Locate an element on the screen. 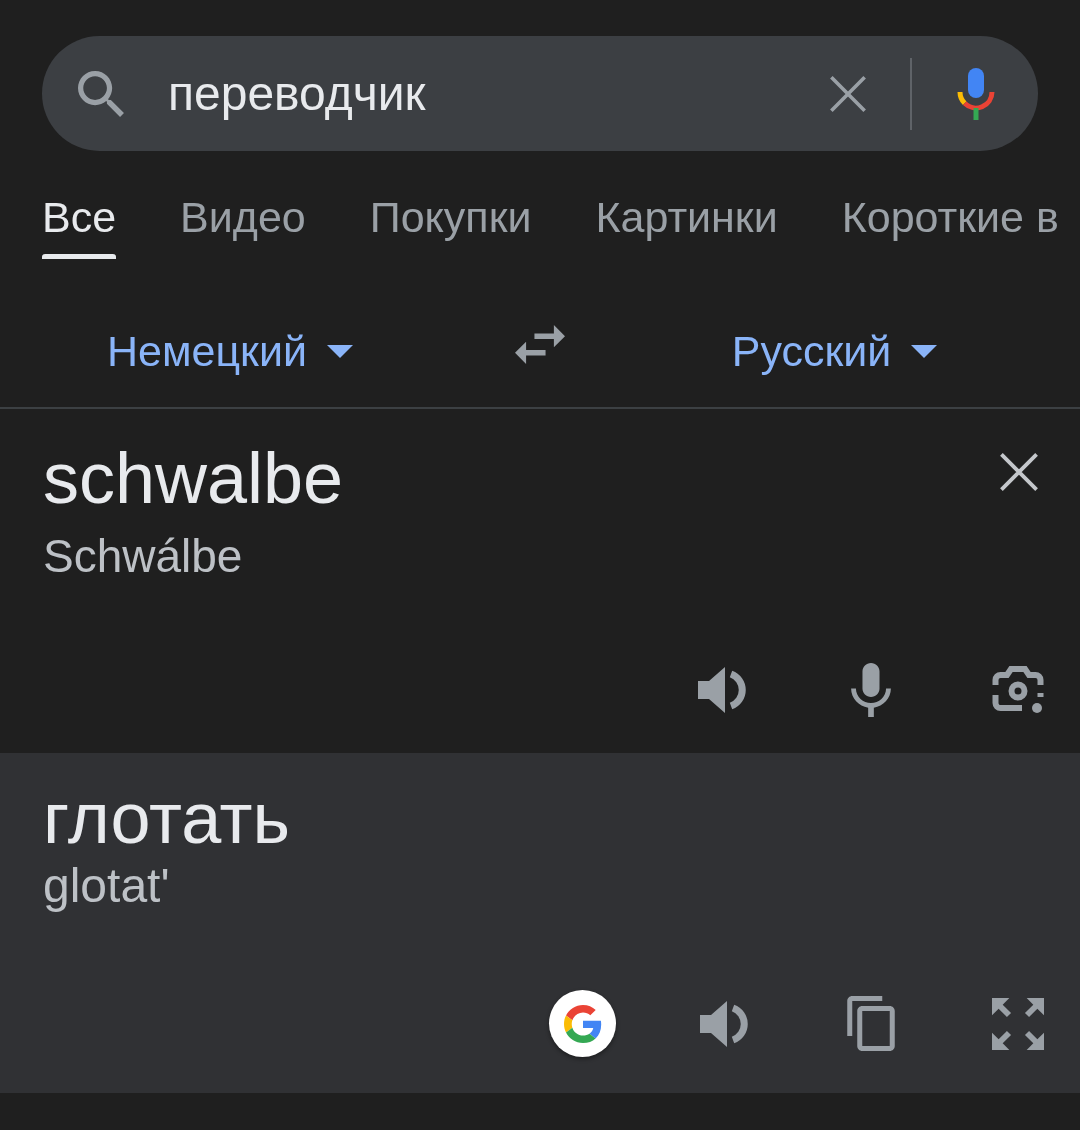  search-bar: переводчик is located at coordinates (540, 93).